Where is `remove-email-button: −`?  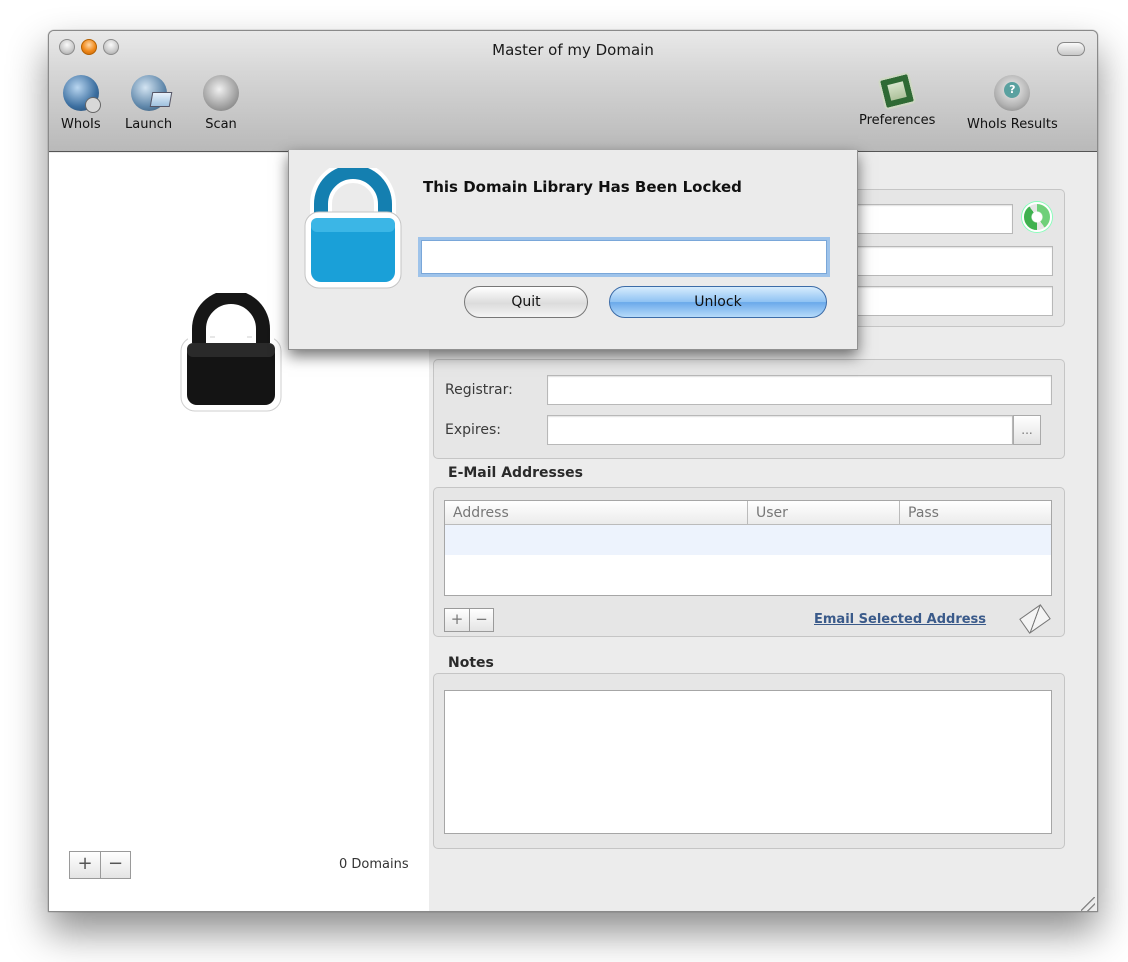
remove-email-button: − is located at coordinates (481, 620).